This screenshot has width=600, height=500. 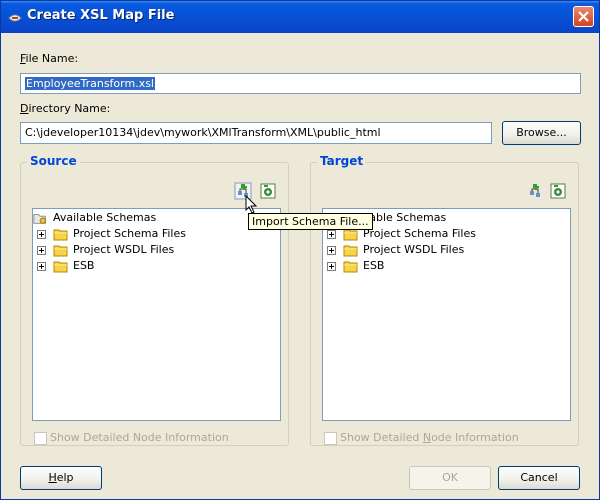 What do you see at coordinates (251, 204) in the screenshot?
I see `mouse-cursor-icon` at bounding box center [251, 204].